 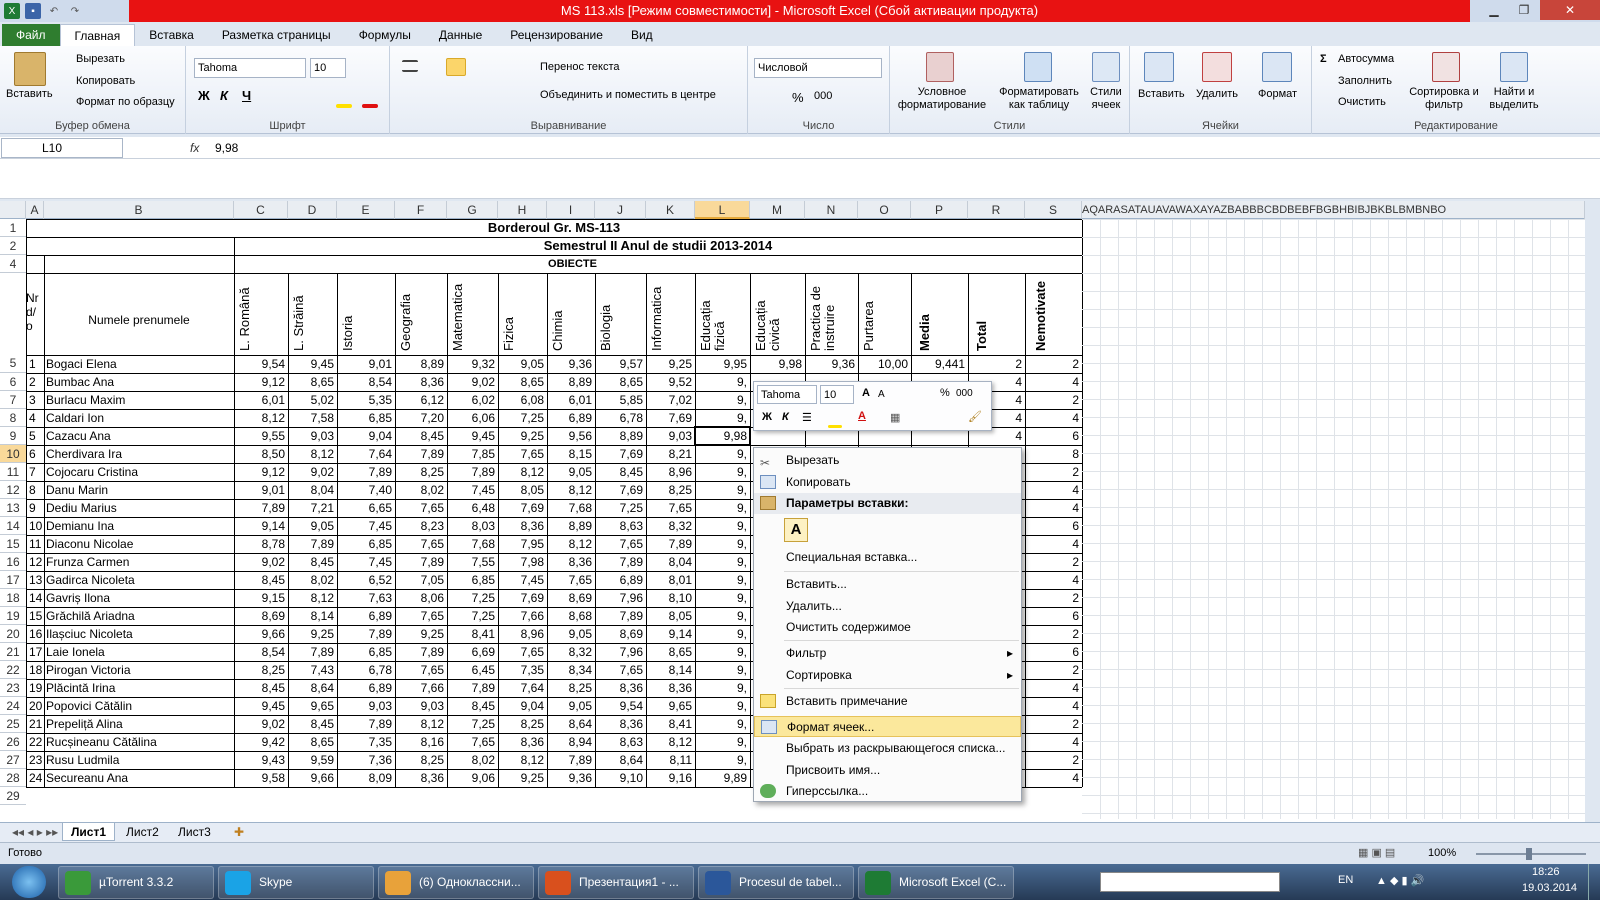 What do you see at coordinates (722, 364) in the screenshot?
I see `grade-cell: 9,95` at bounding box center [722, 364].